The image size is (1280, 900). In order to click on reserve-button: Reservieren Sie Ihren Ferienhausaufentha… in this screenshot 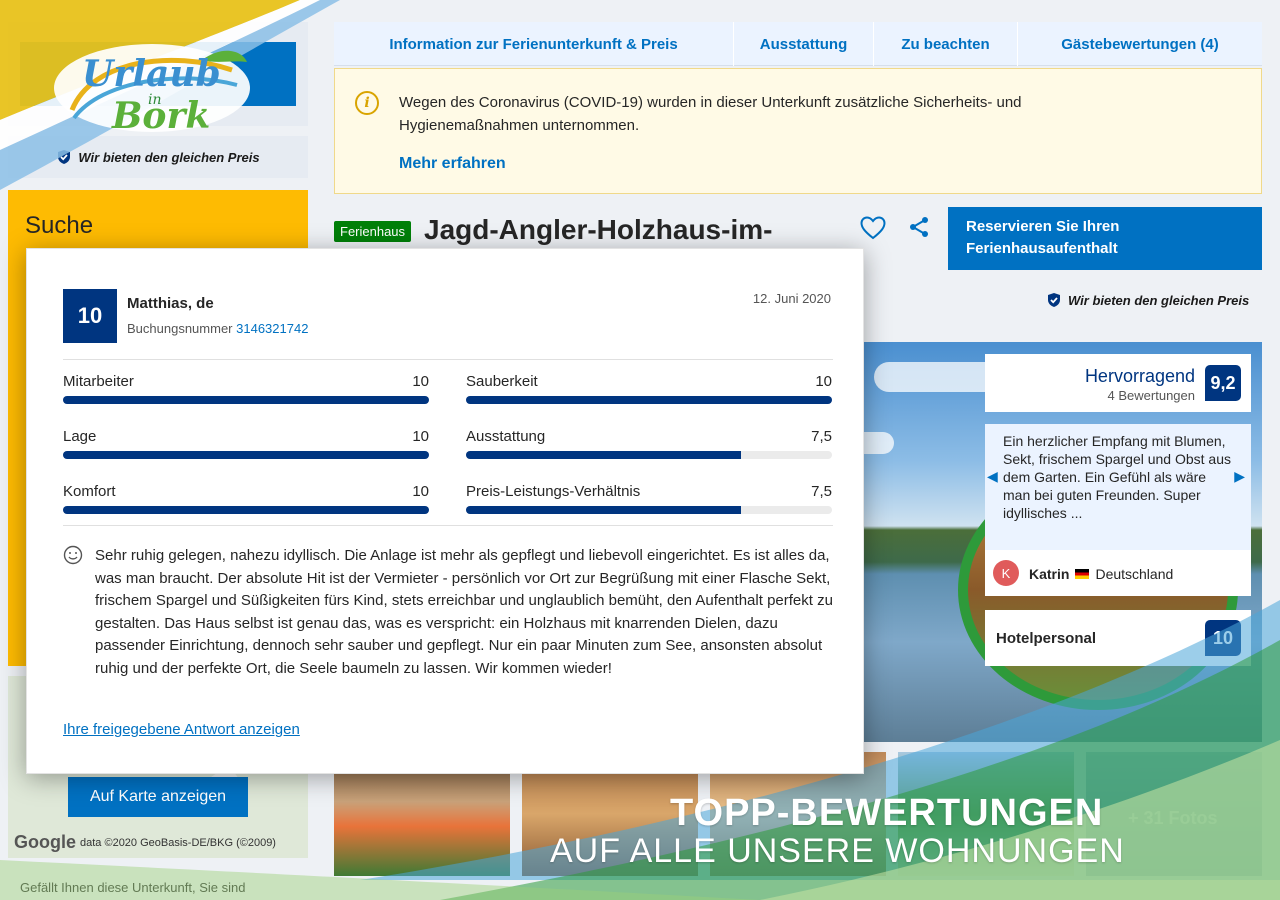, I will do `click(1105, 238)`.